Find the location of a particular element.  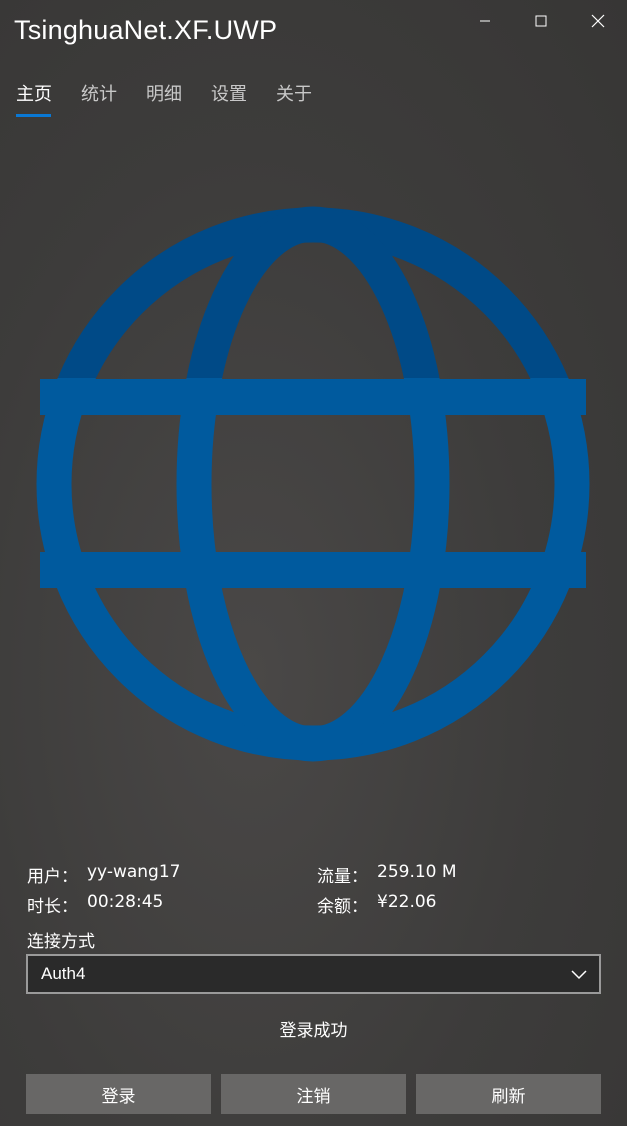

user-label: 用户： is located at coordinates (52, 877).